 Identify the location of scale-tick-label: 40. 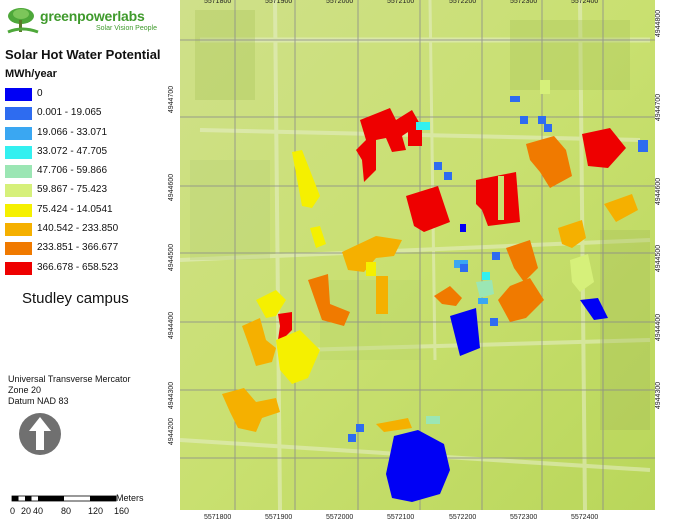
(38, 511).